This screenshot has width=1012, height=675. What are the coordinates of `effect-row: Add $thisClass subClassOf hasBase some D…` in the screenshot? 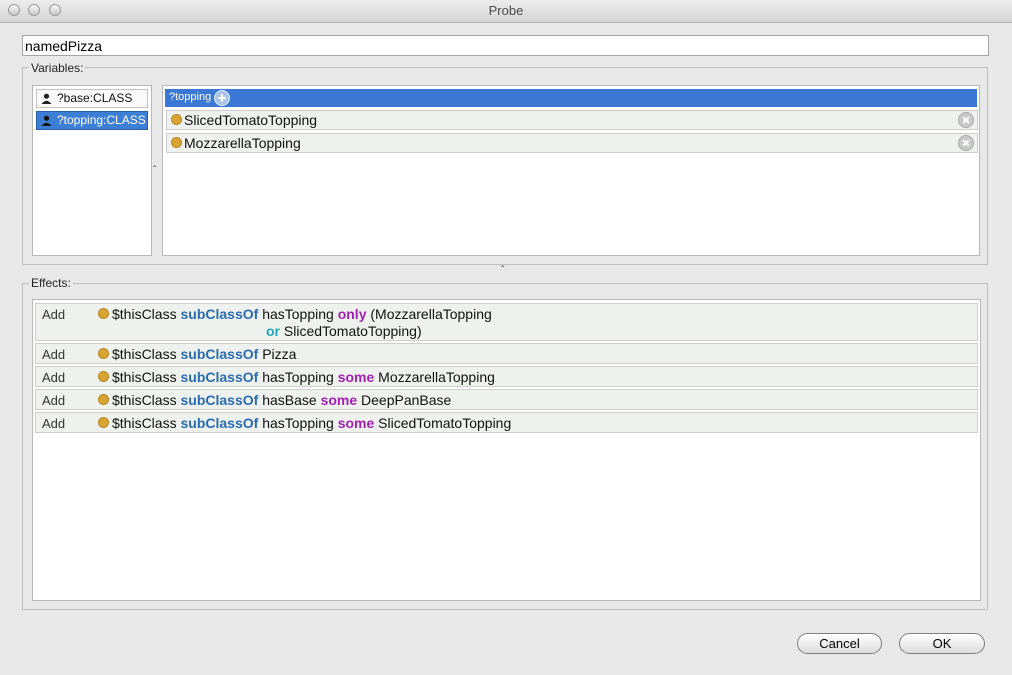 It's located at (506, 399).